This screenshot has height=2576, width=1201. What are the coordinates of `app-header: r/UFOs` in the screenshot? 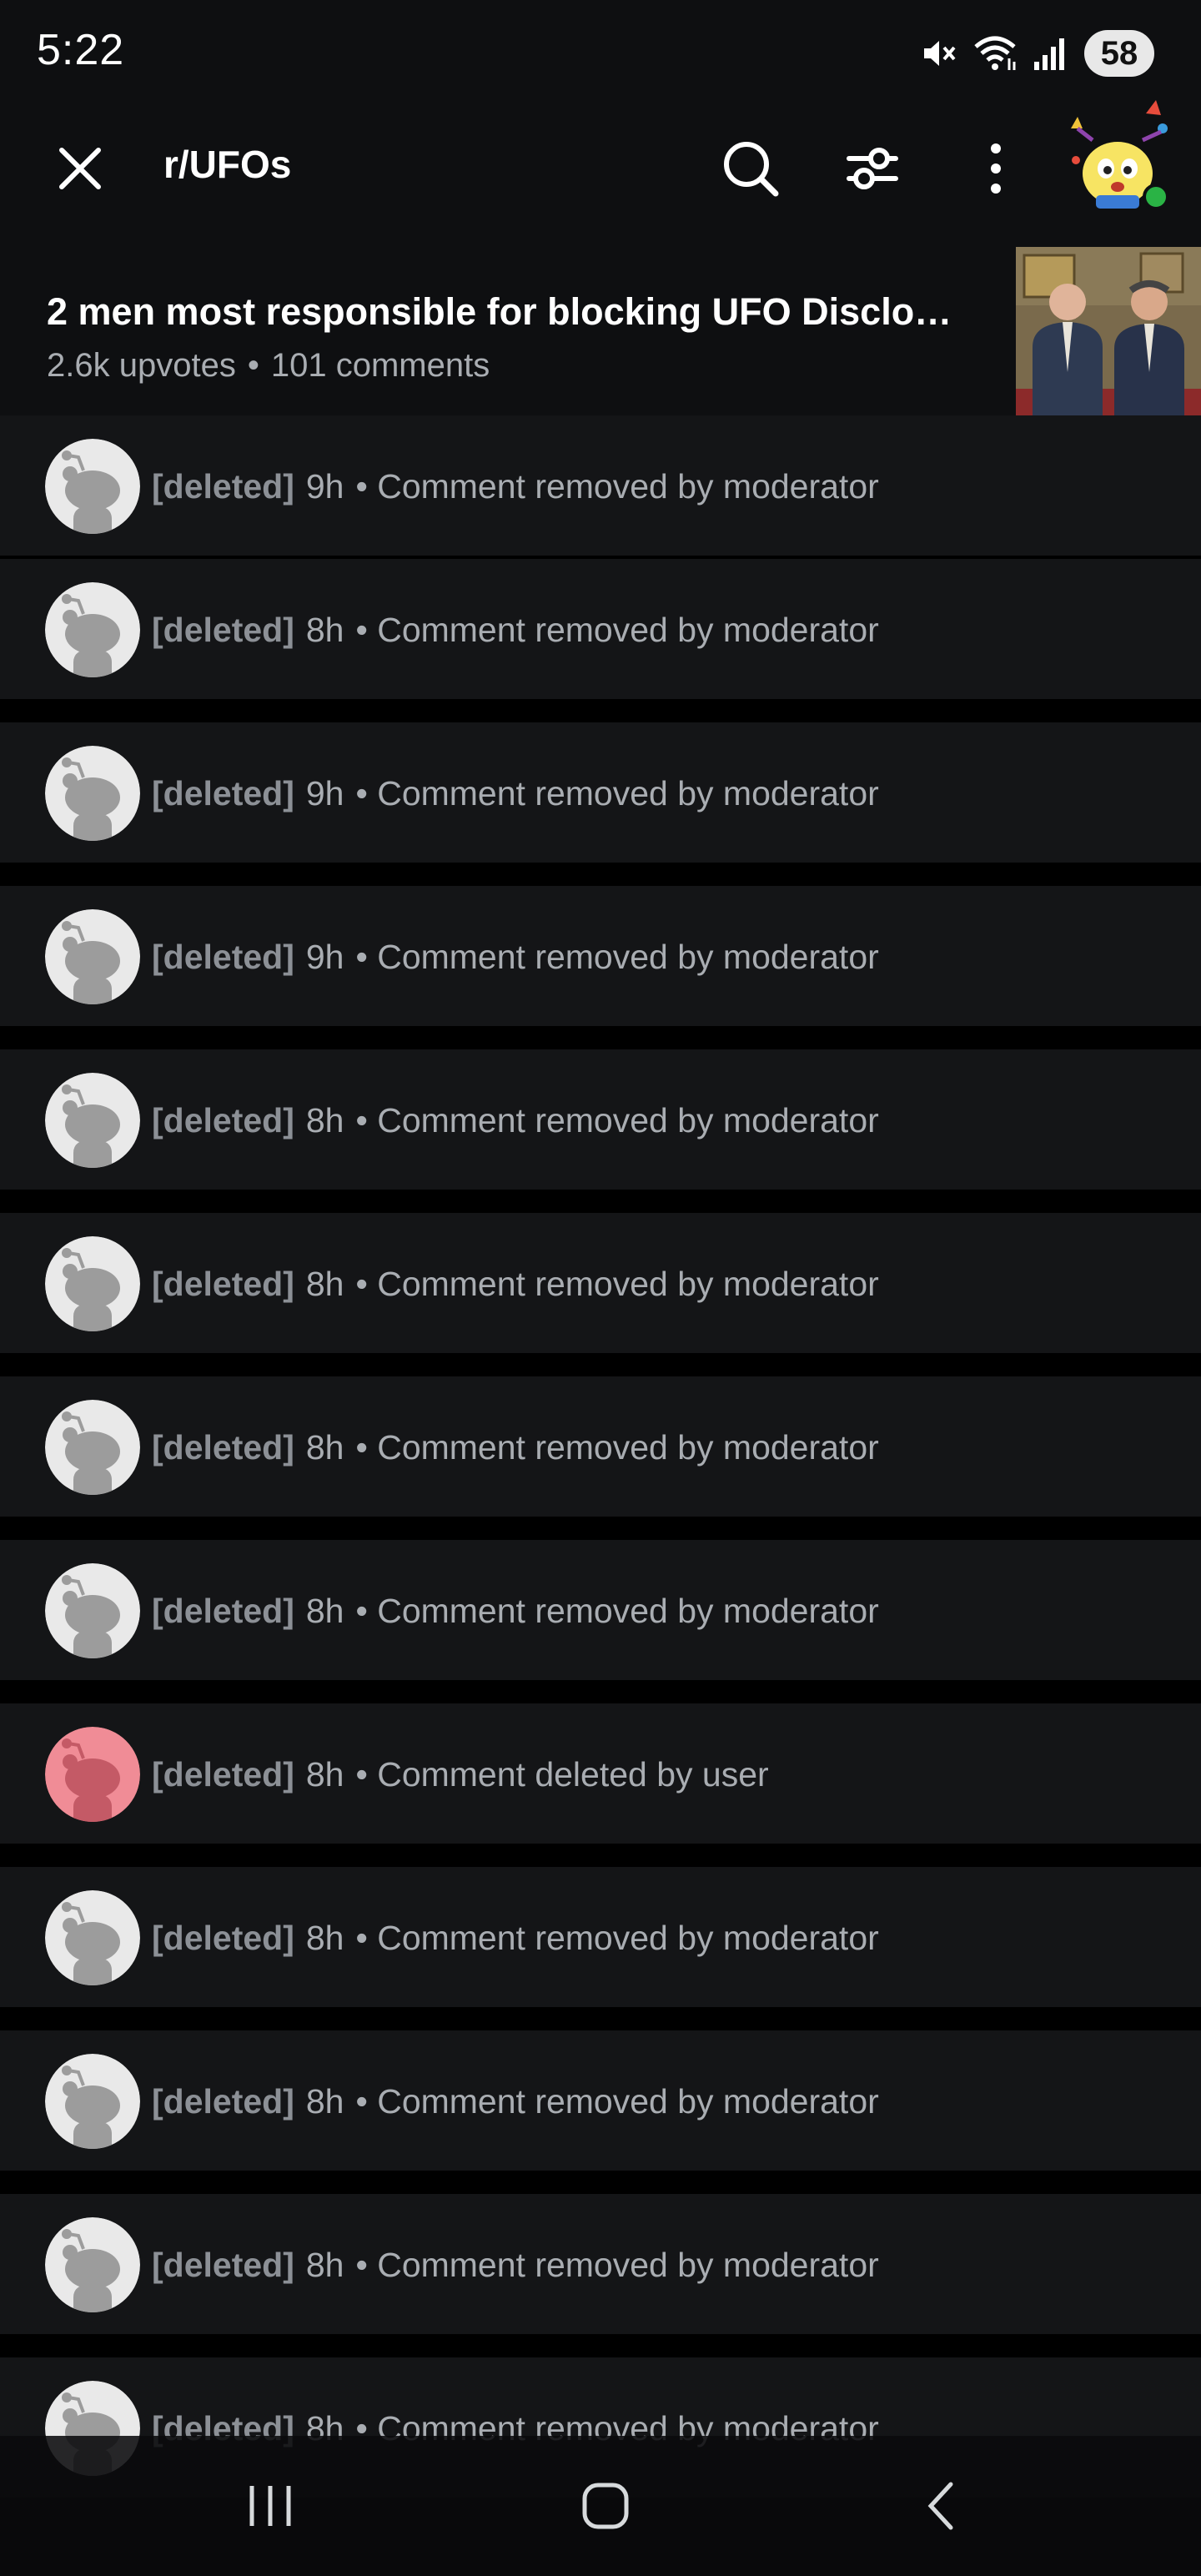 It's located at (601, 162).